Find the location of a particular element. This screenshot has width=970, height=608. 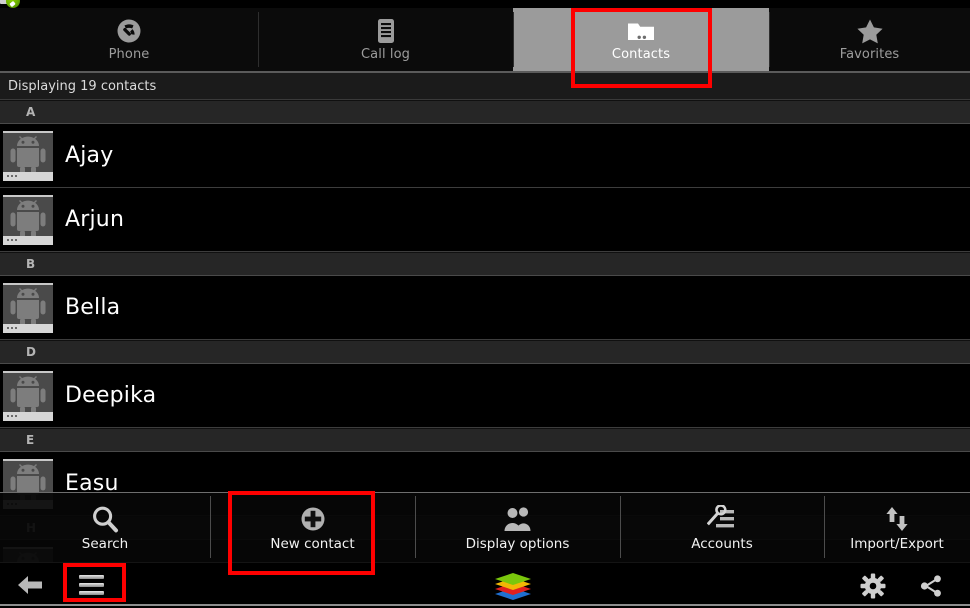

call-log-list-icon is located at coordinates (386, 31).